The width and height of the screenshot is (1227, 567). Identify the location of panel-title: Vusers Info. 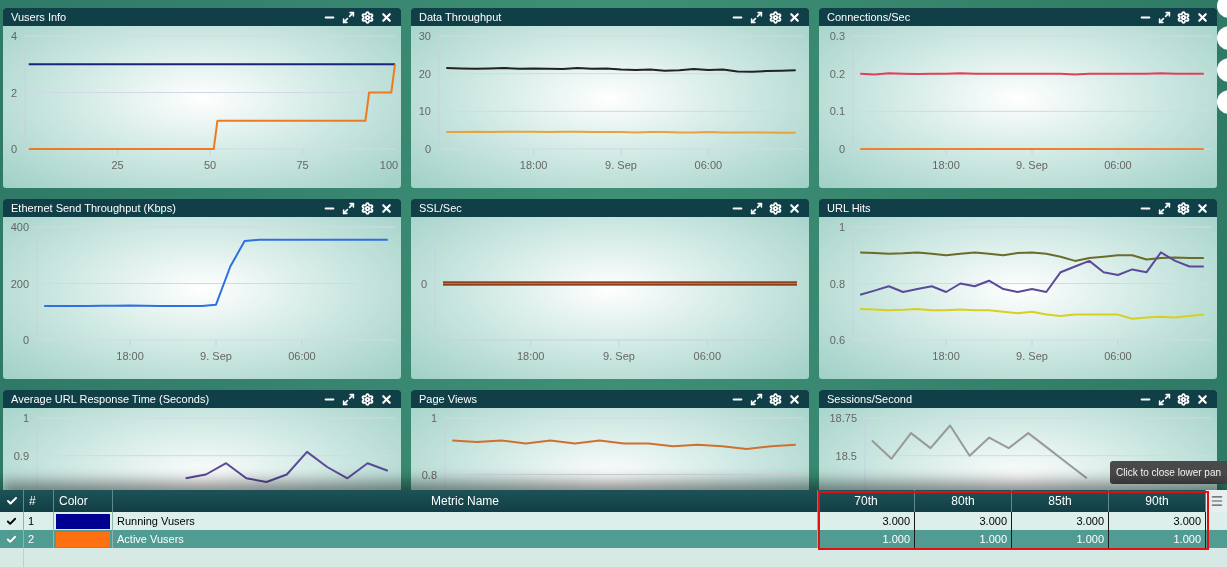
(39, 17).